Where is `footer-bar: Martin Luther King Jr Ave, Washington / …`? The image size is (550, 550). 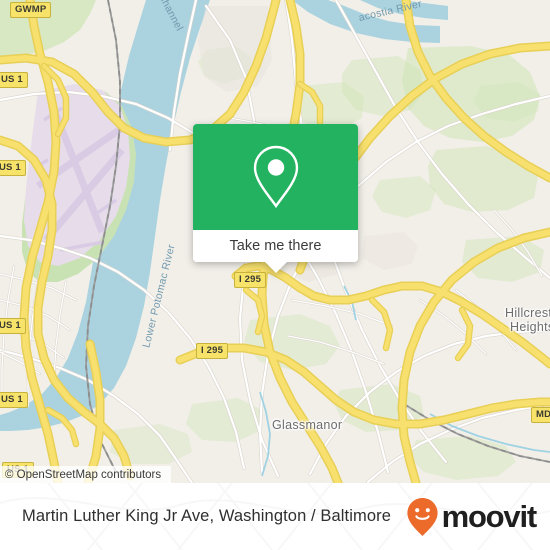 footer-bar: Martin Luther King Jr Ave, Washington / … is located at coordinates (275, 516).